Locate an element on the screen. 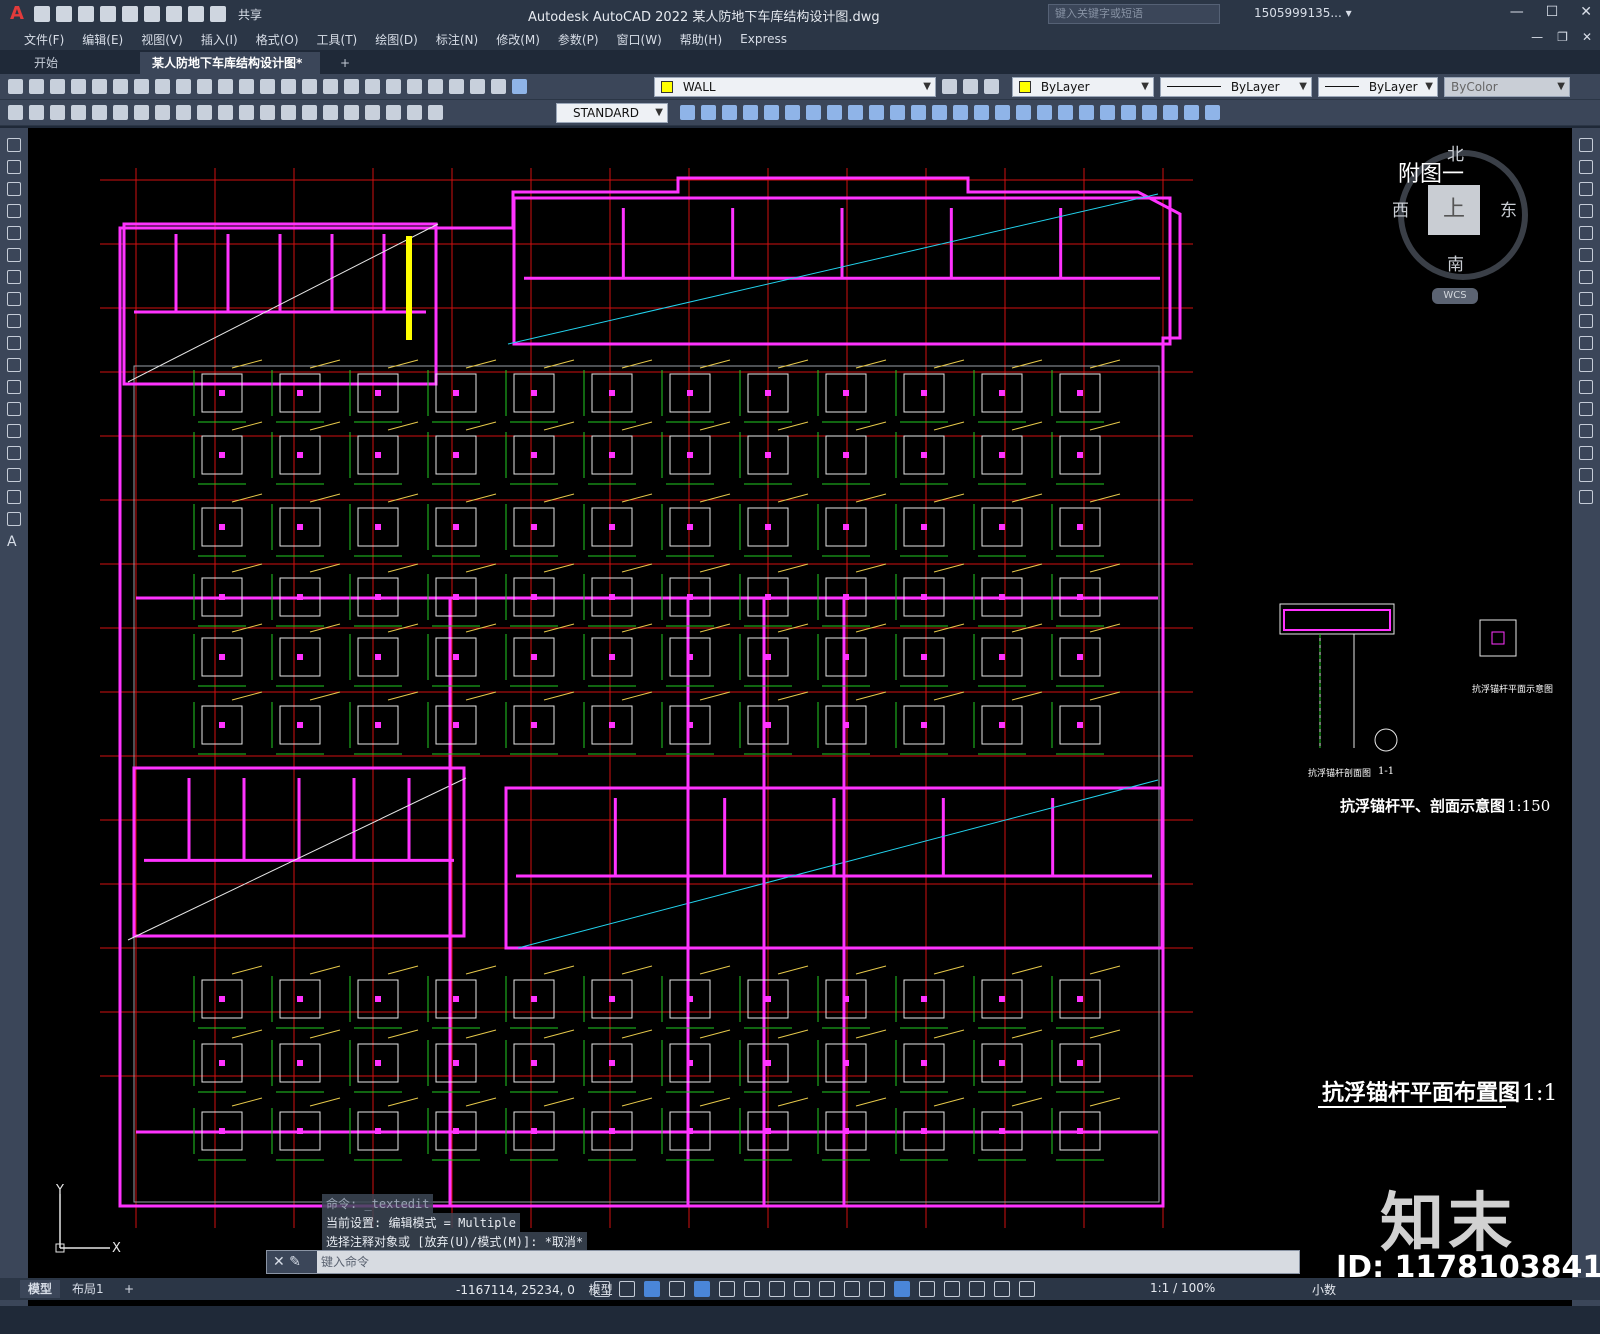  sheet-set-icon is located at coordinates (435, 86).